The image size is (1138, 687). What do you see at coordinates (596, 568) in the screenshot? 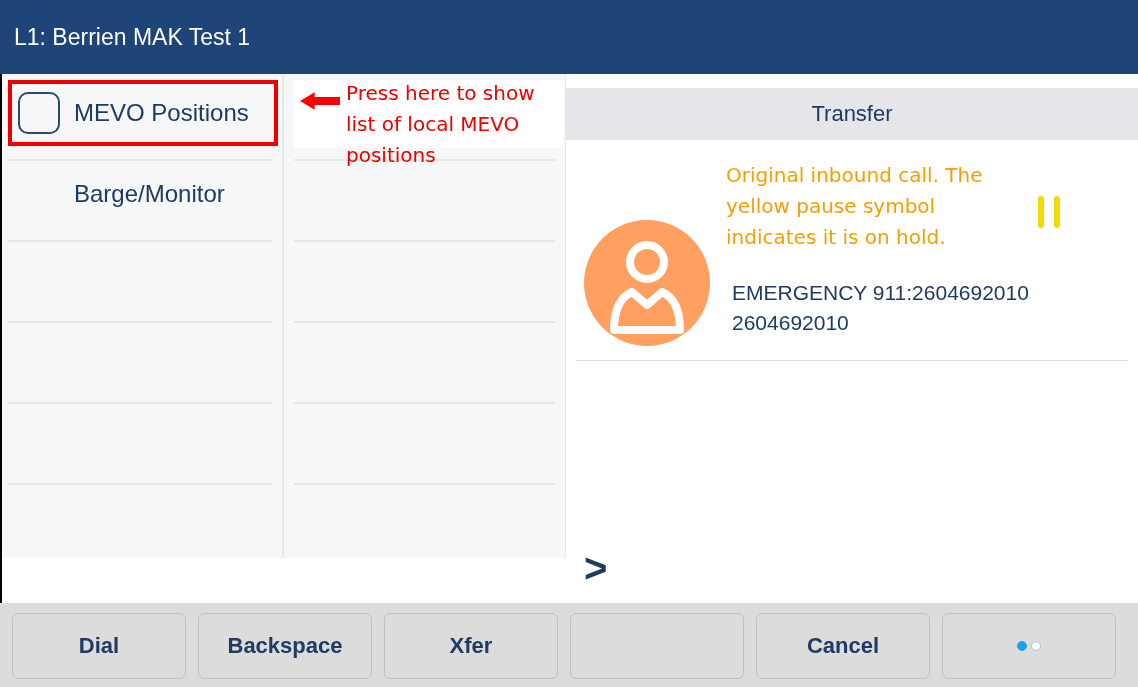
I see `prompt-symbol: >` at bounding box center [596, 568].